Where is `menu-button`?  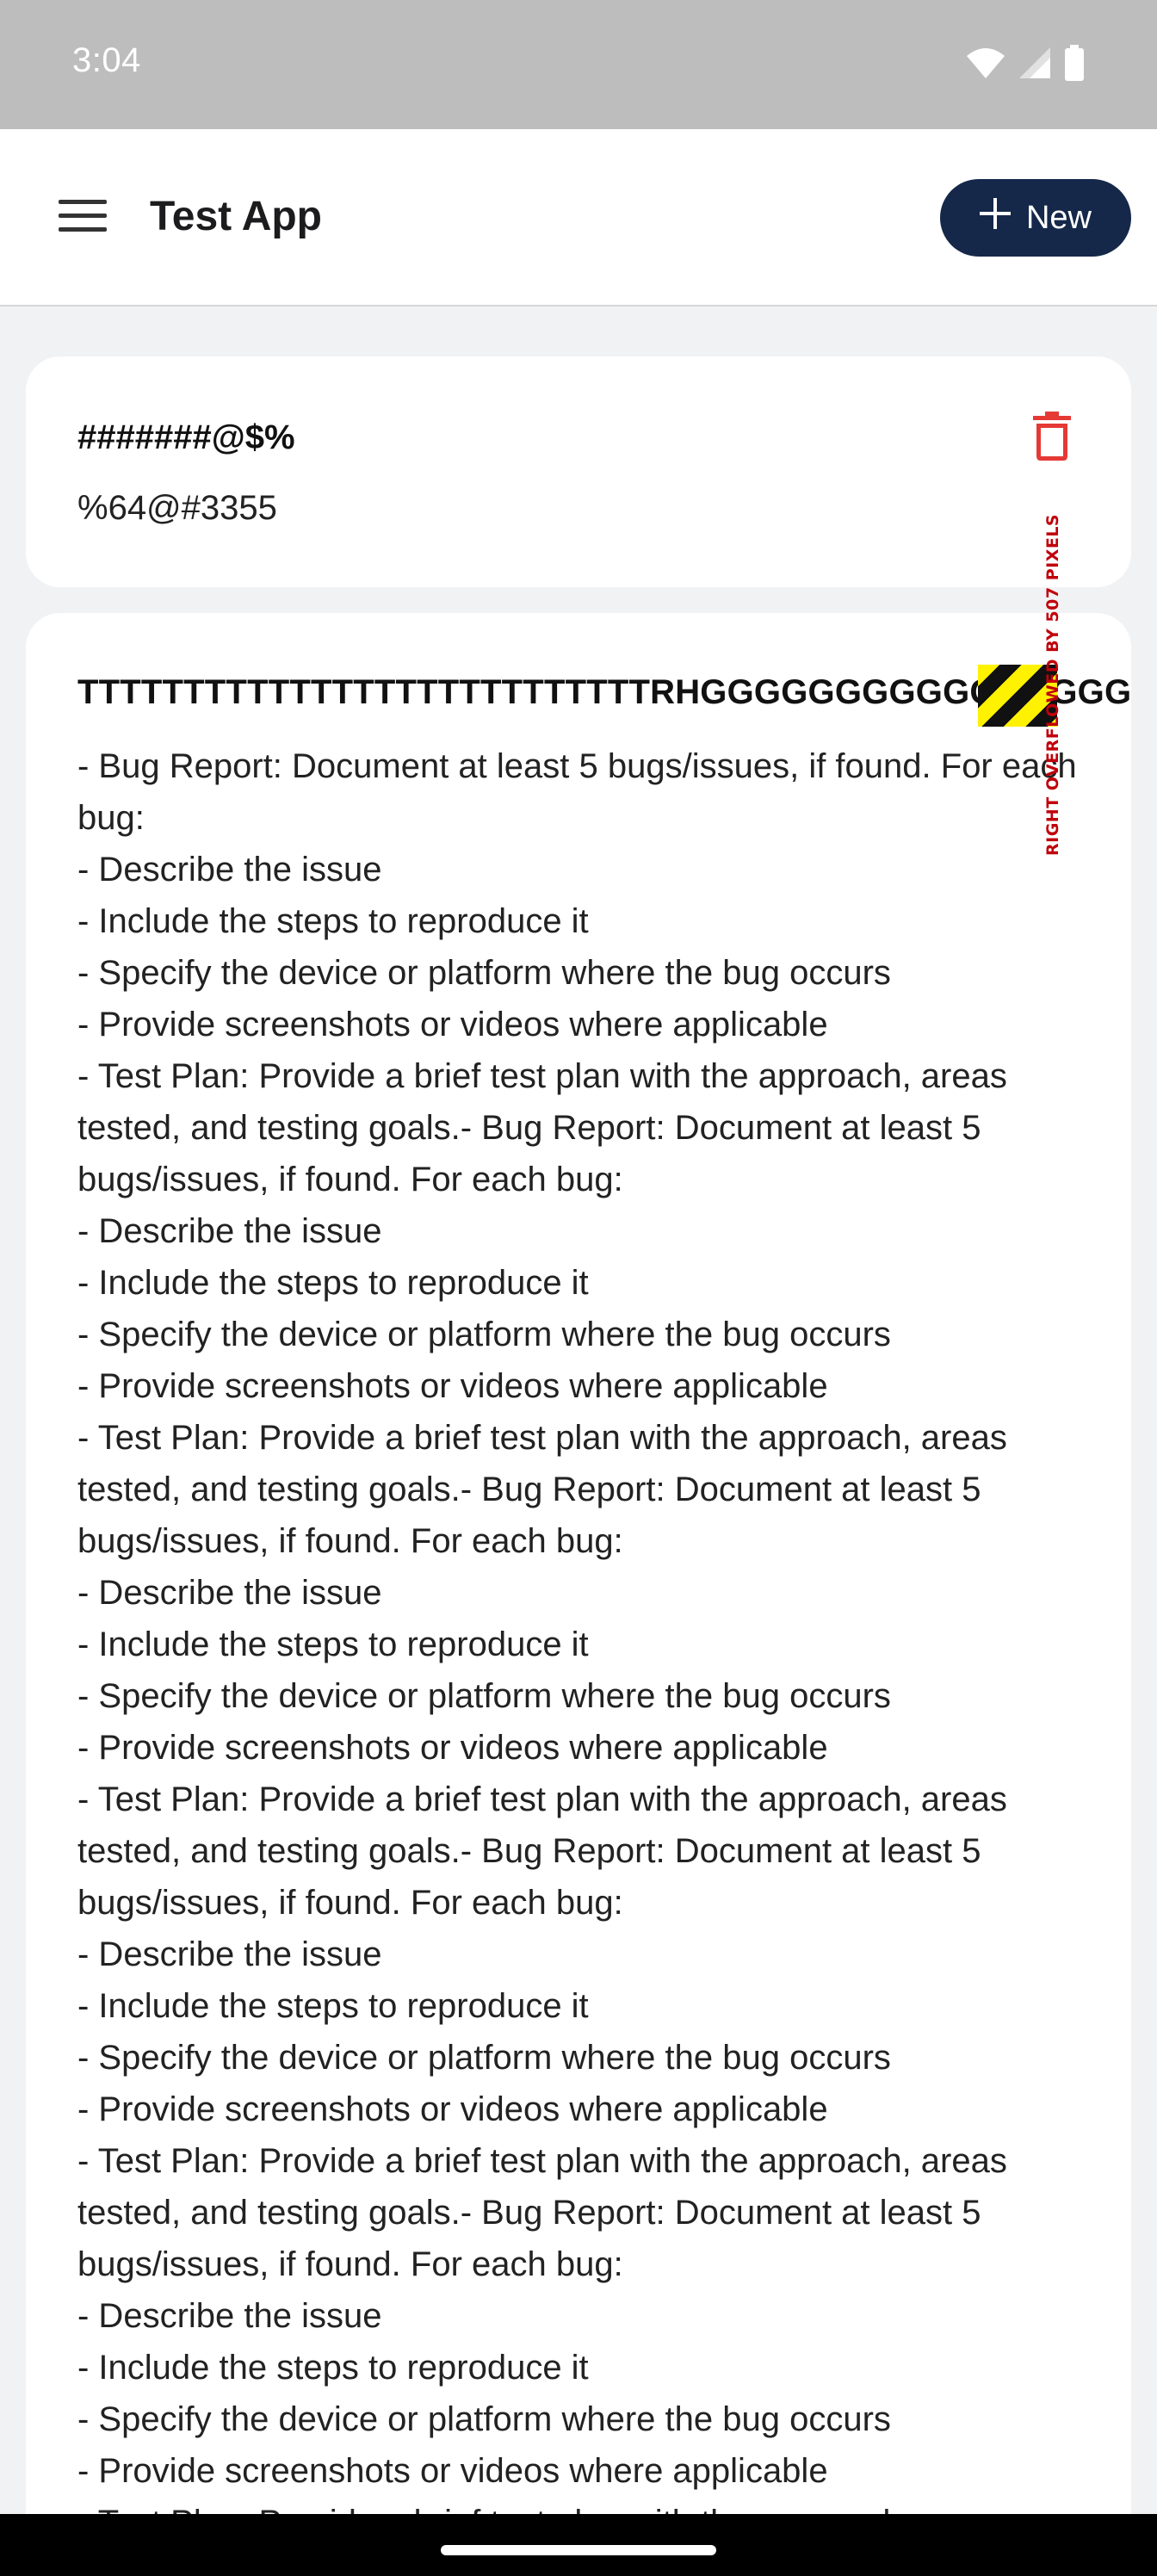
menu-button is located at coordinates (82, 217).